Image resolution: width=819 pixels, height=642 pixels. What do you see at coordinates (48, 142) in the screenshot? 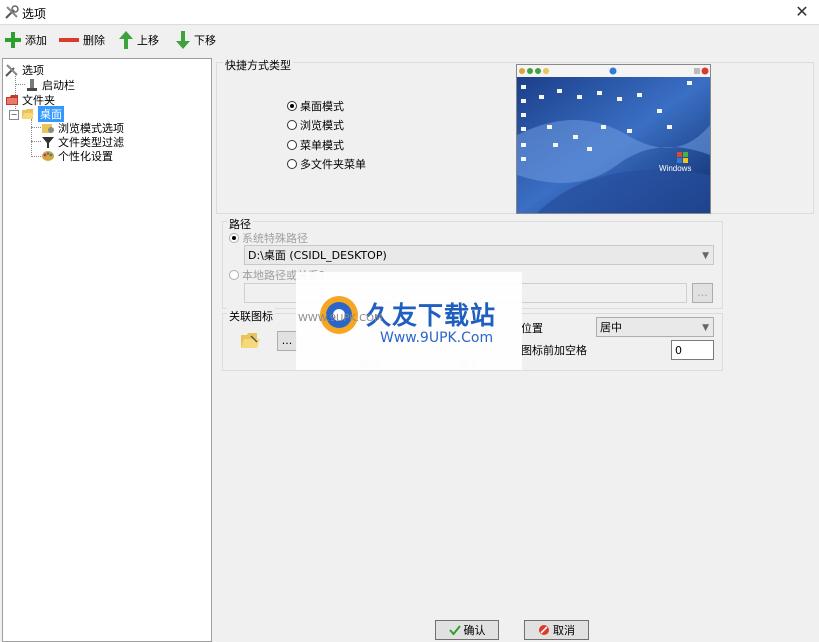
I see `filter-icon` at bounding box center [48, 142].